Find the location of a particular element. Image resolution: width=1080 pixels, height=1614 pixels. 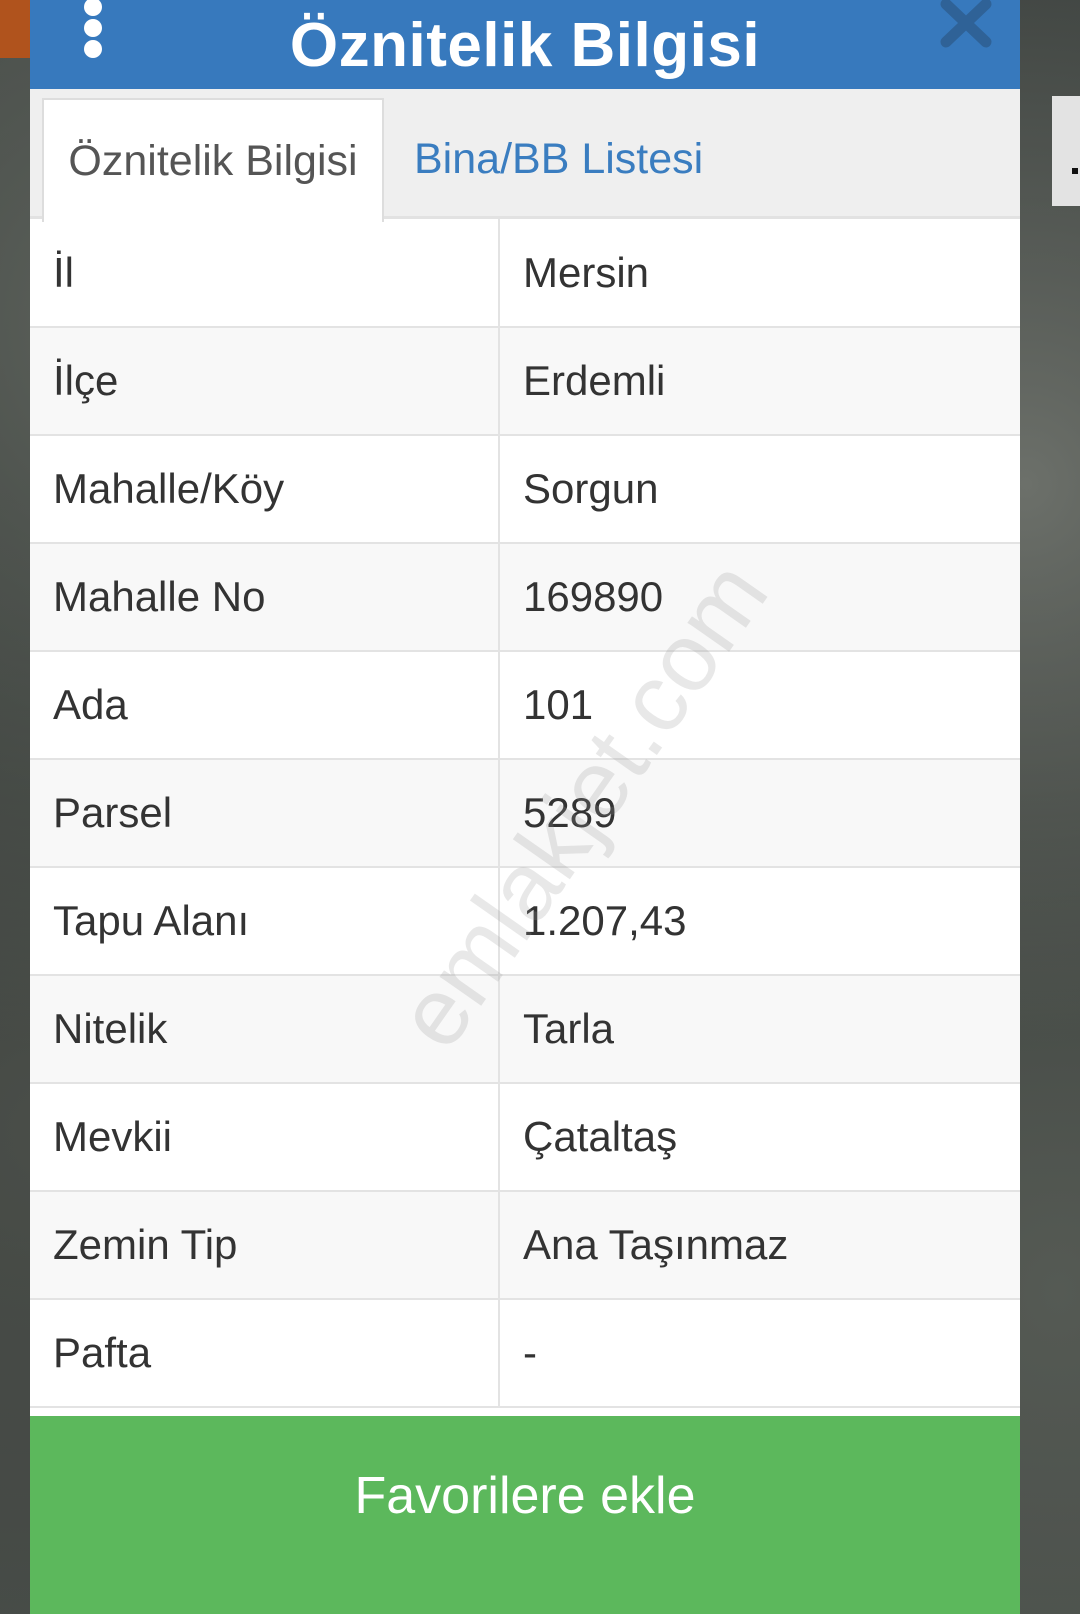

tab-attribute-info: Öznitelik Bilgisi is located at coordinates (213, 160).